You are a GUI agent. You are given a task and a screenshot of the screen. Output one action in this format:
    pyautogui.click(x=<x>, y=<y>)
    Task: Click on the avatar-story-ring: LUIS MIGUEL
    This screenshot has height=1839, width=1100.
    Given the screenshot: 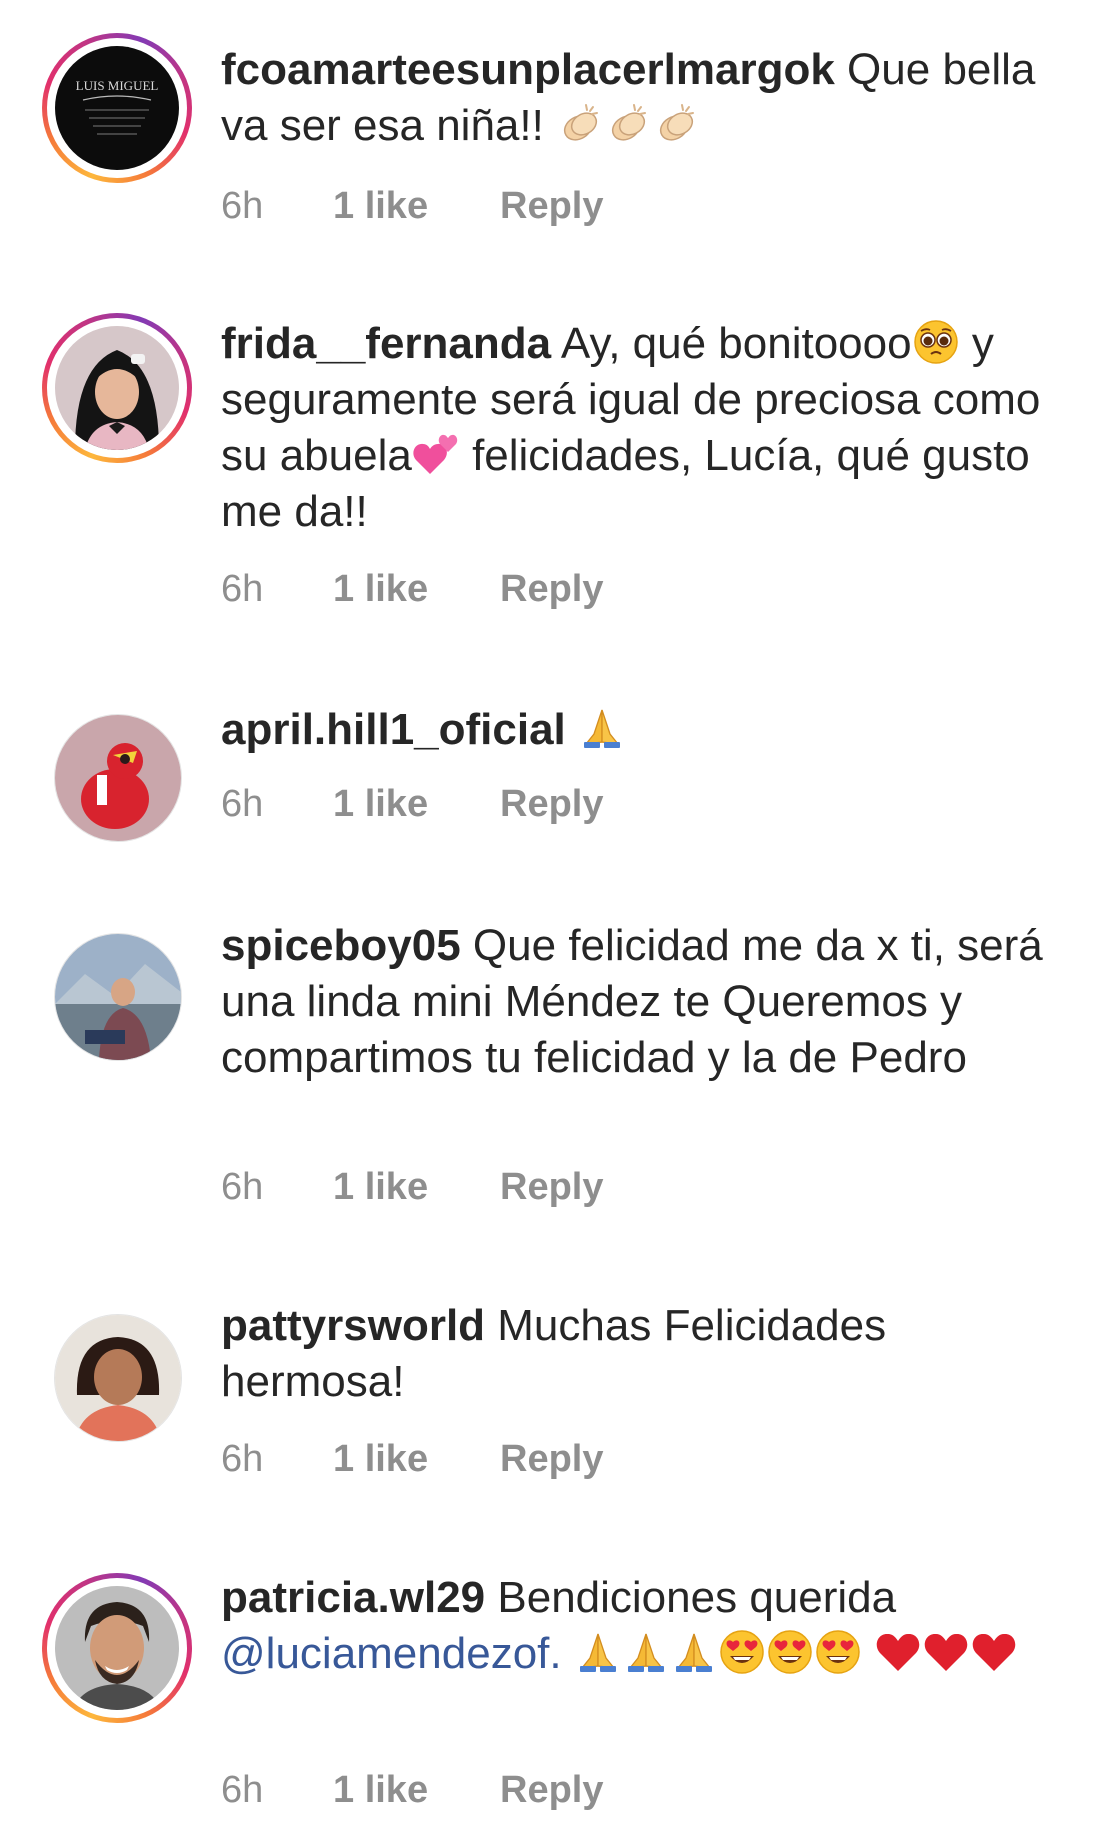 What is the action you would take?
    pyautogui.click(x=117, y=108)
    